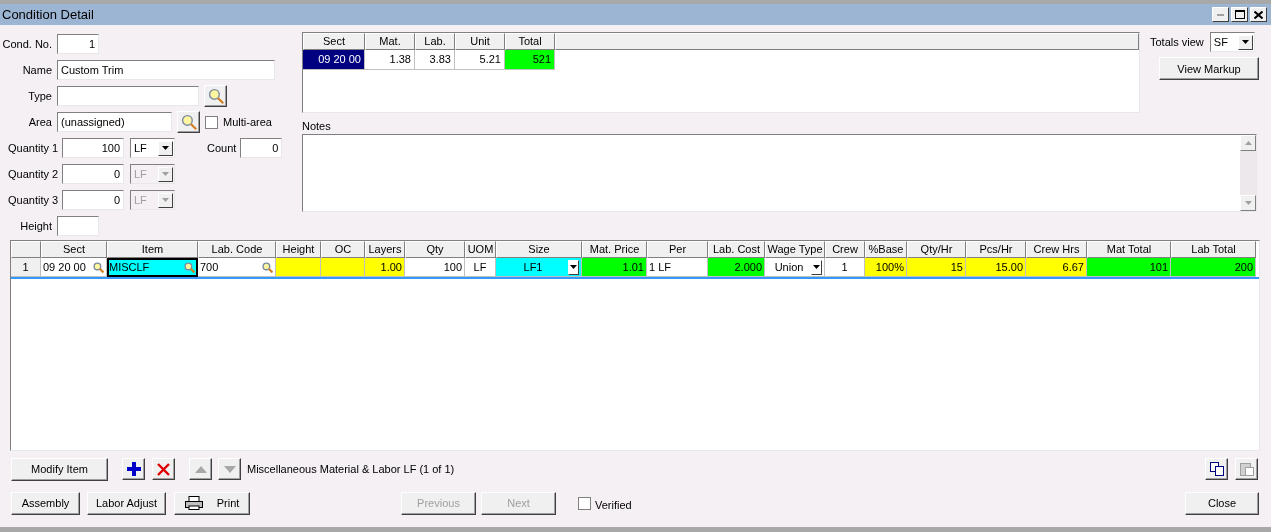  Describe the element at coordinates (1209, 68) in the screenshot. I see `view-markup-button: View Markup` at that location.